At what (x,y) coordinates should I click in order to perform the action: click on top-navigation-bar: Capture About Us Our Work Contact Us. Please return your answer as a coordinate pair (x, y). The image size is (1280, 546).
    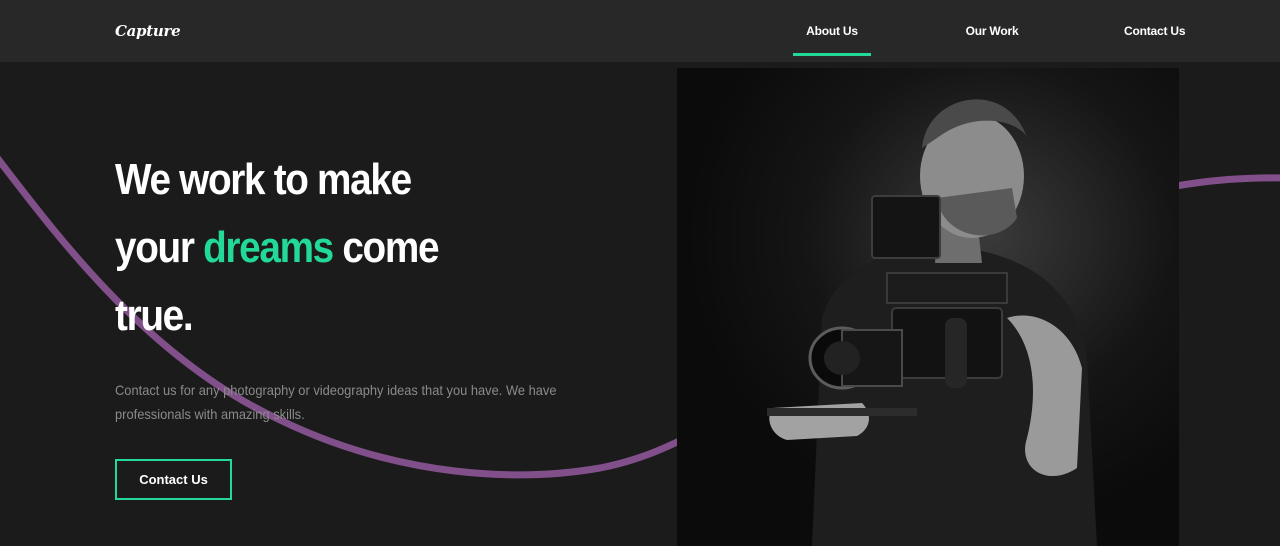
    Looking at the image, I should click on (640, 31).